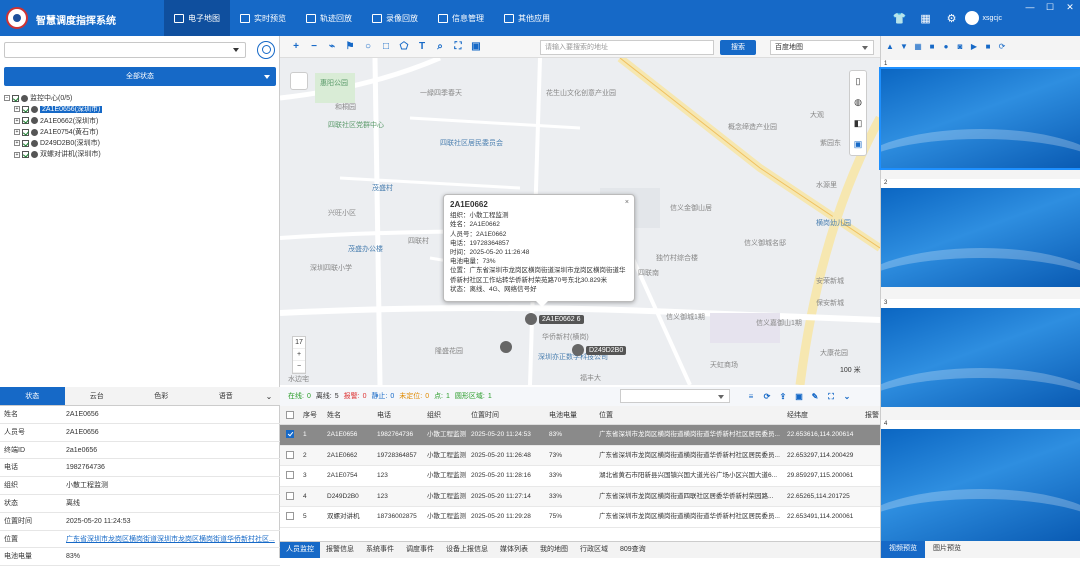  Describe the element at coordinates (399, 415) in the screenshot. I see `col-header: 电话` at that location.